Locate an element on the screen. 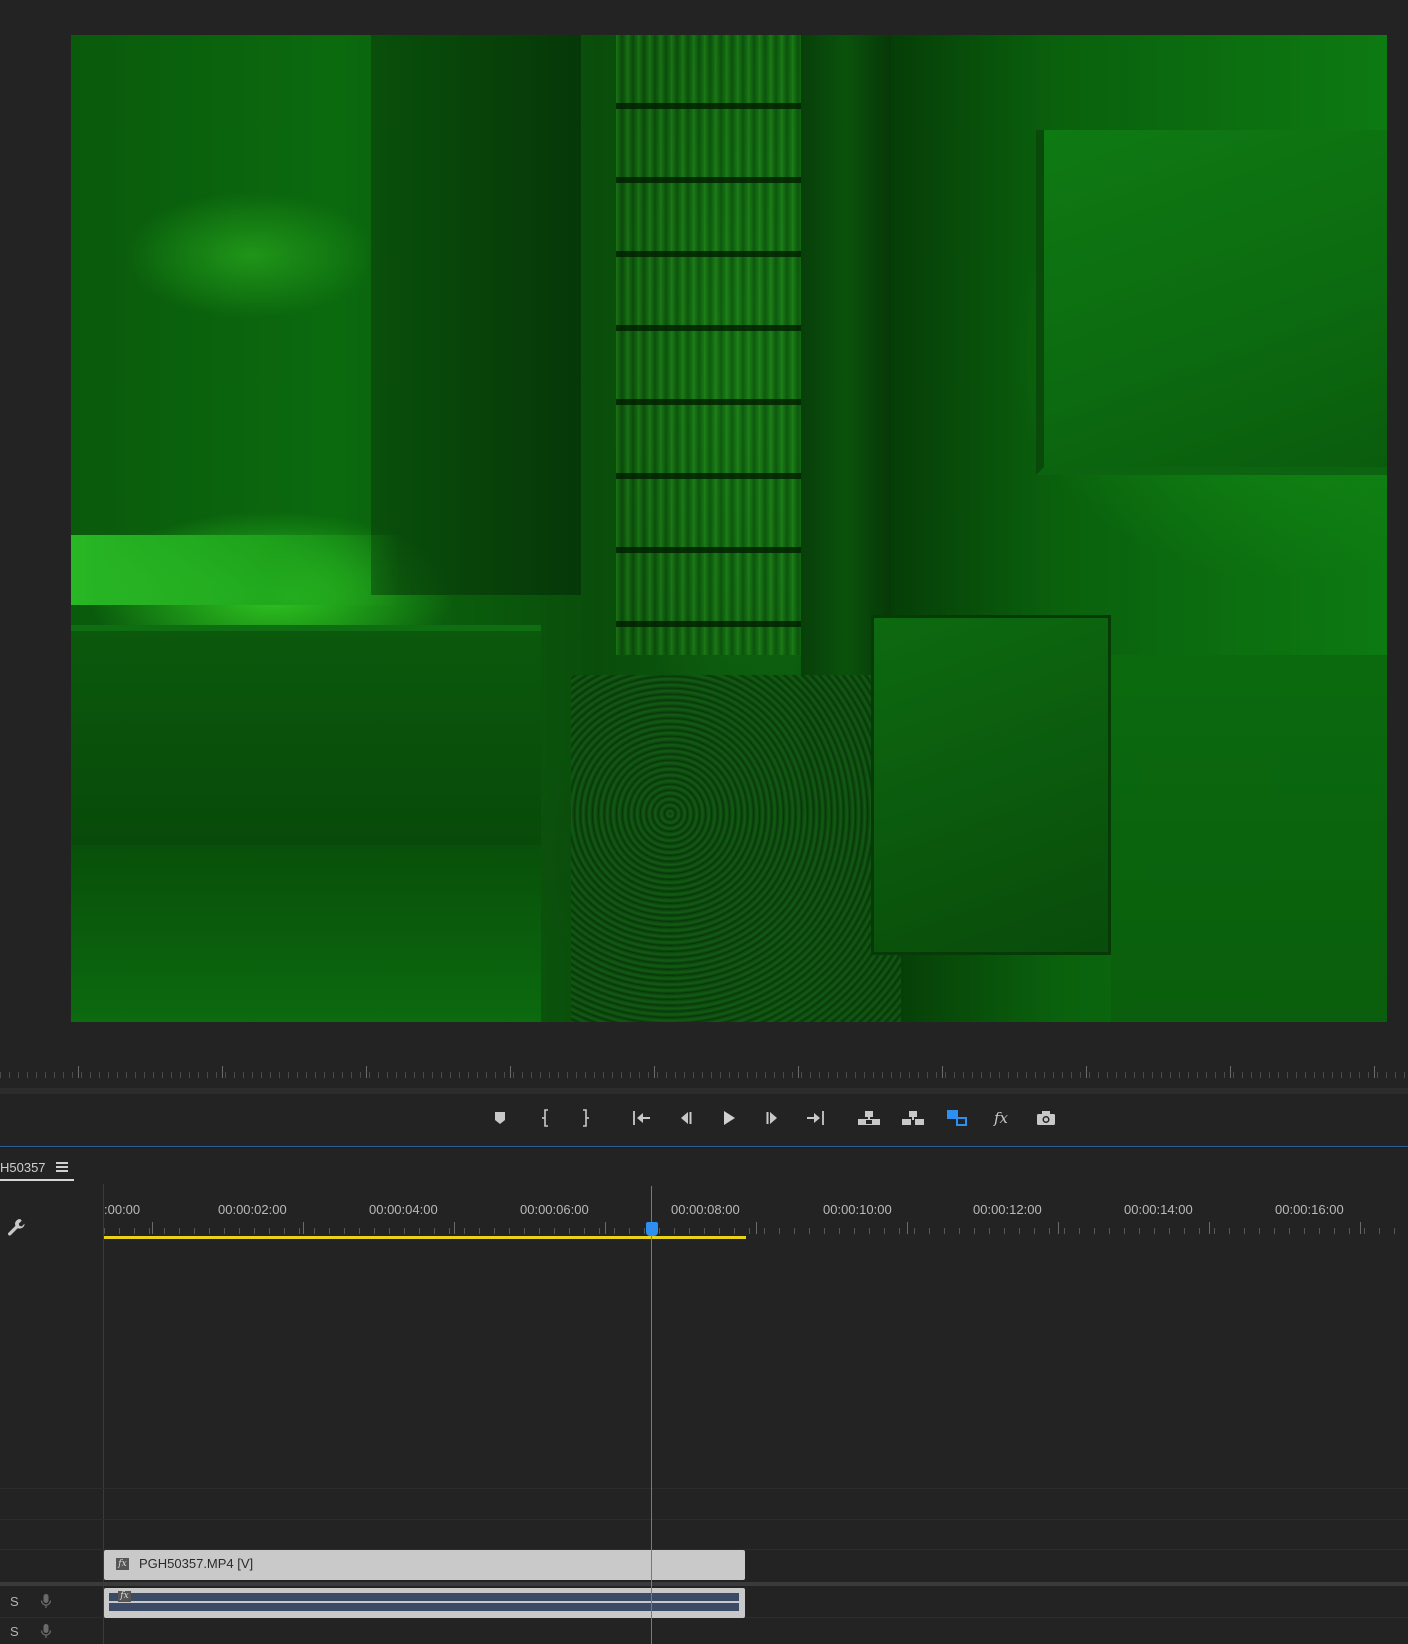  video-content-window is located at coordinates (1211, 302).